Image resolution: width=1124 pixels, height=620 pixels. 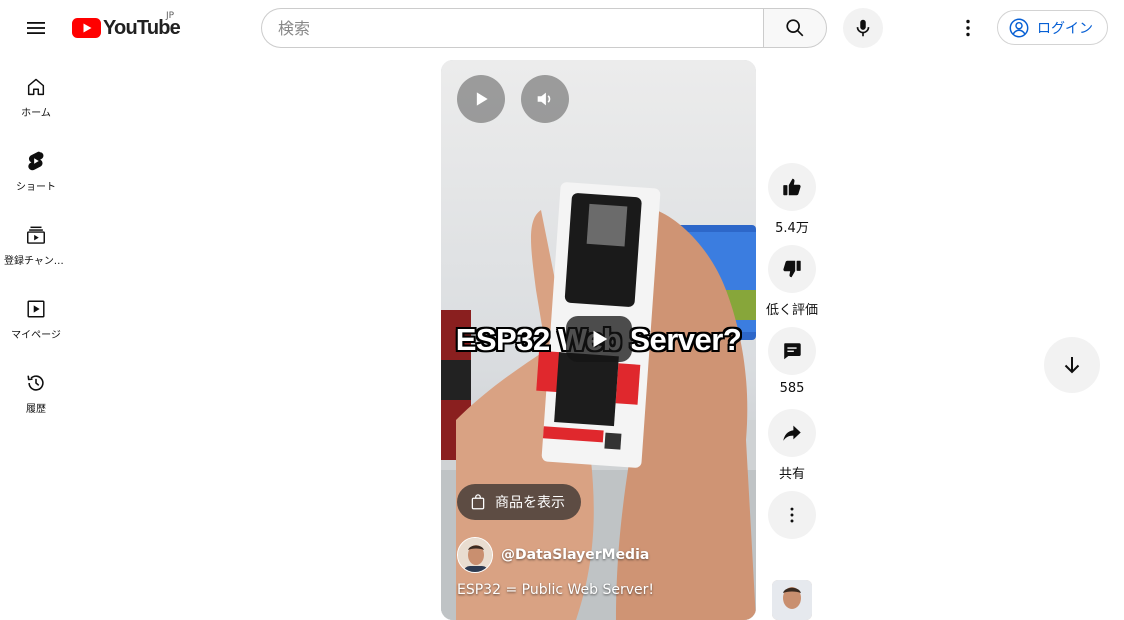 I want to click on video-title: ESP32 = Public Web Server!, so click(x=555, y=590).